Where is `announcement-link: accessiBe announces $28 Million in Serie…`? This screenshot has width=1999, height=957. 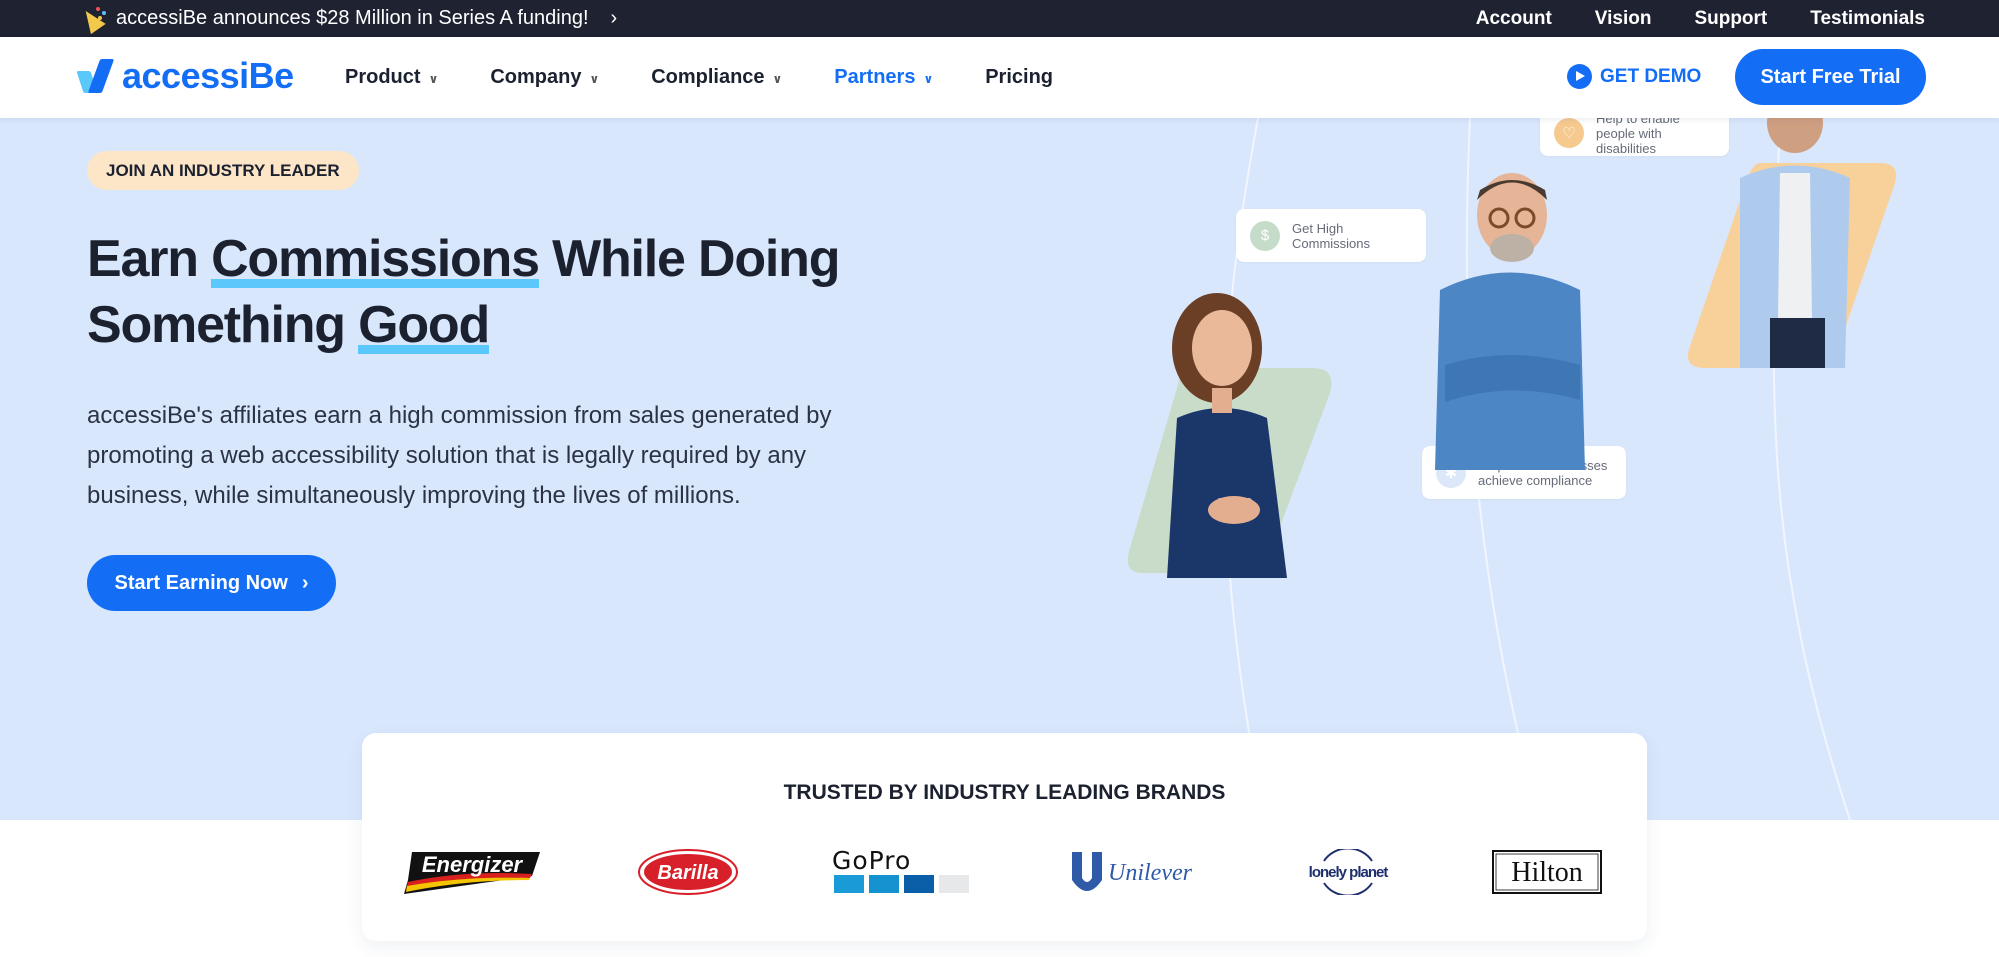
announcement-link: accessiBe announces $28 Million in Serie… is located at coordinates (348, 18).